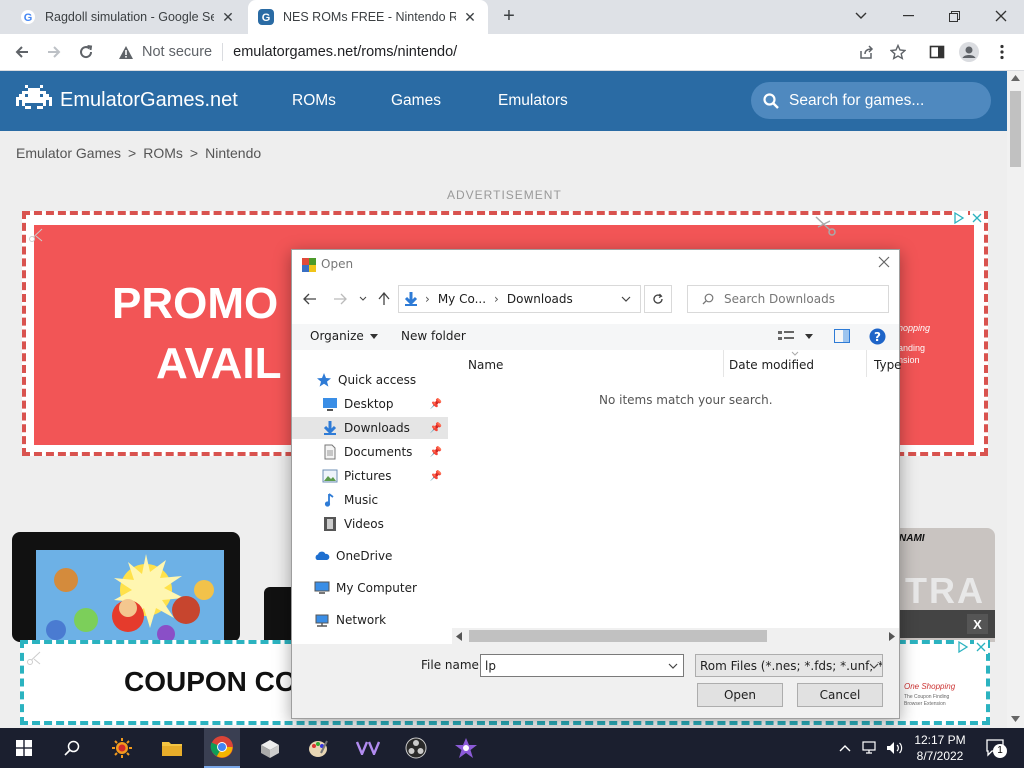 This screenshot has height=768, width=1024. I want to click on network-status-icon, so click(870, 748).